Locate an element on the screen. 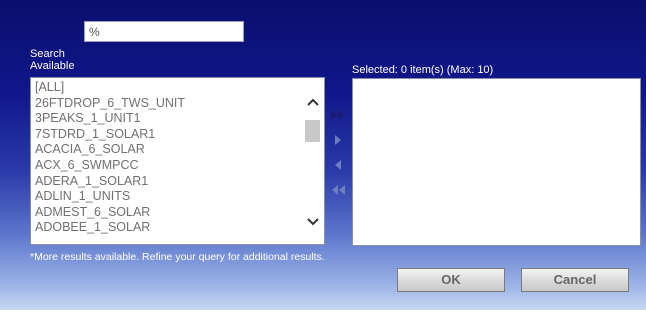 The width and height of the screenshot is (646, 315). list-item: 26FTDROP_6_TWS_UNIT is located at coordinates (168, 104).